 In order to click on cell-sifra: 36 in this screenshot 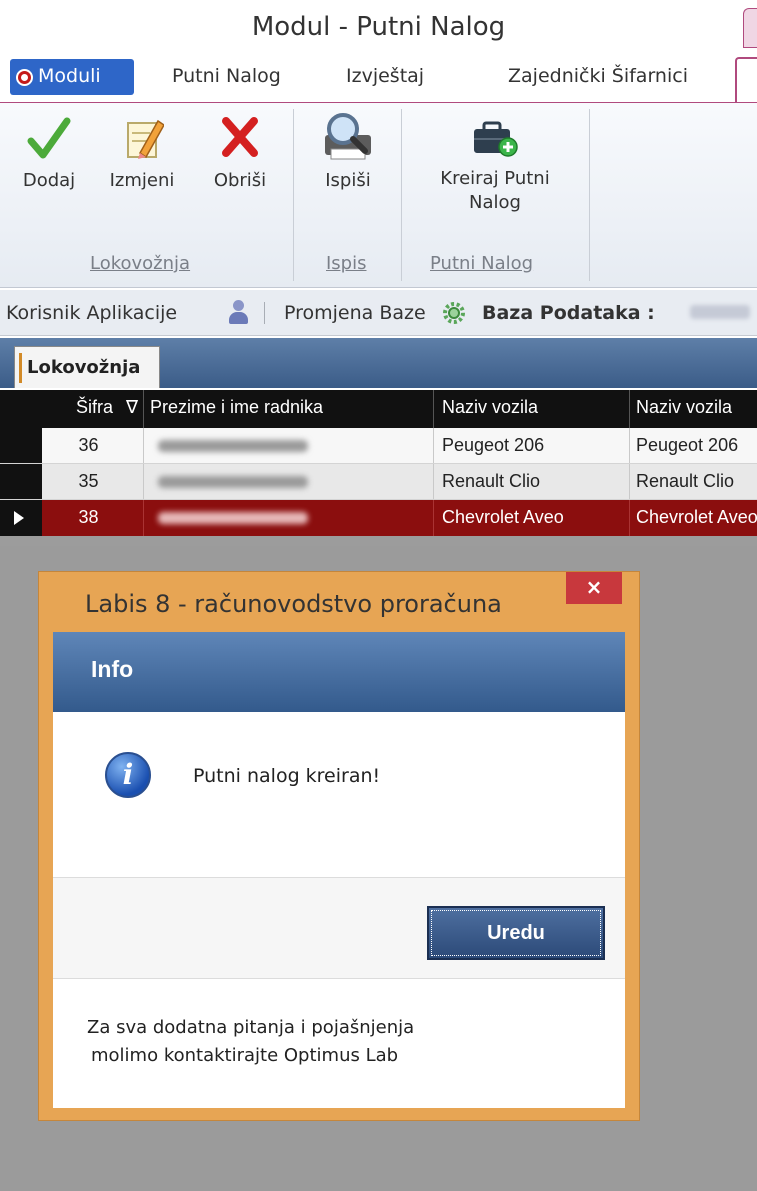, I will do `click(93, 445)`.